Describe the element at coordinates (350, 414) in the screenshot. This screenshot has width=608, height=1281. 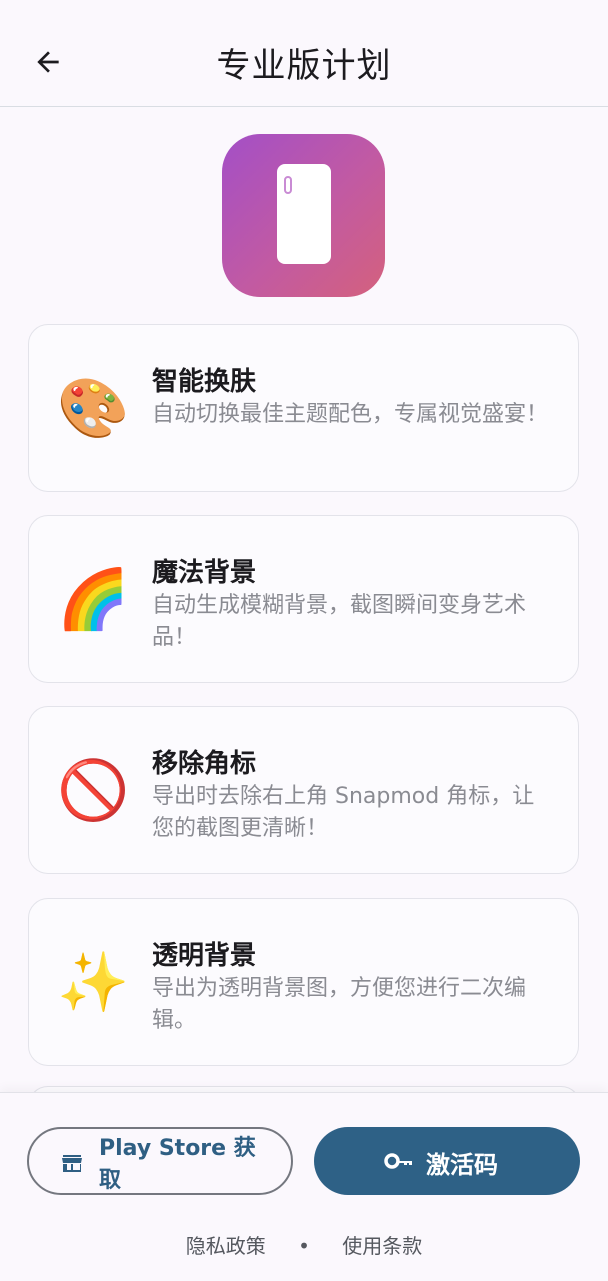
I see `feature-description: 自动切换最佳主题配色，专属视觉盛宴！` at that location.